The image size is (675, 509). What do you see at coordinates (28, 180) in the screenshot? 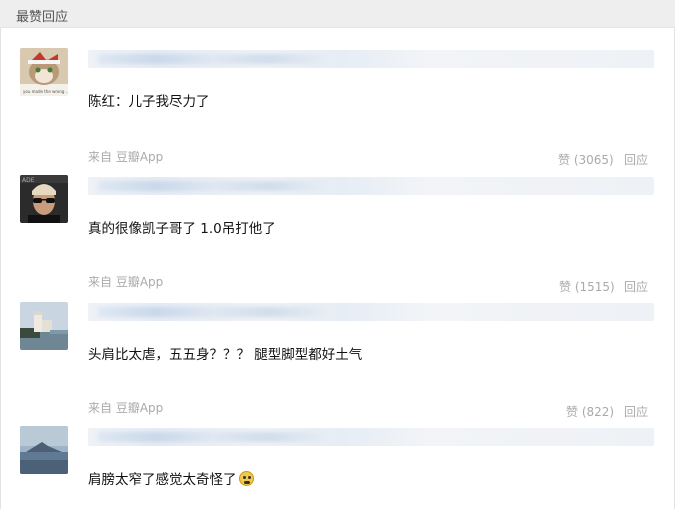
I see `svg-text: ADE` at bounding box center [28, 180].